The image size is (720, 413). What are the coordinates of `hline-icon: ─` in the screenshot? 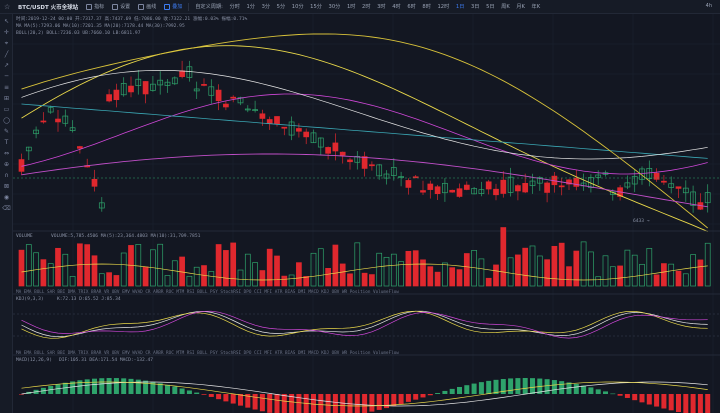 It's located at (6, 76).